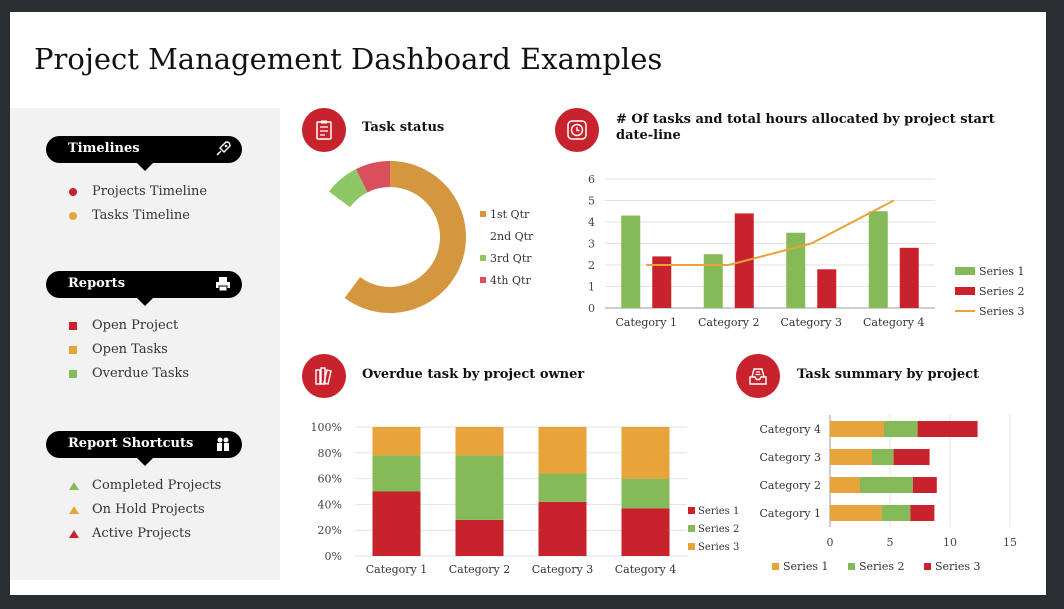  What do you see at coordinates (324, 130) in the screenshot?
I see `clipboard-icon` at bounding box center [324, 130].